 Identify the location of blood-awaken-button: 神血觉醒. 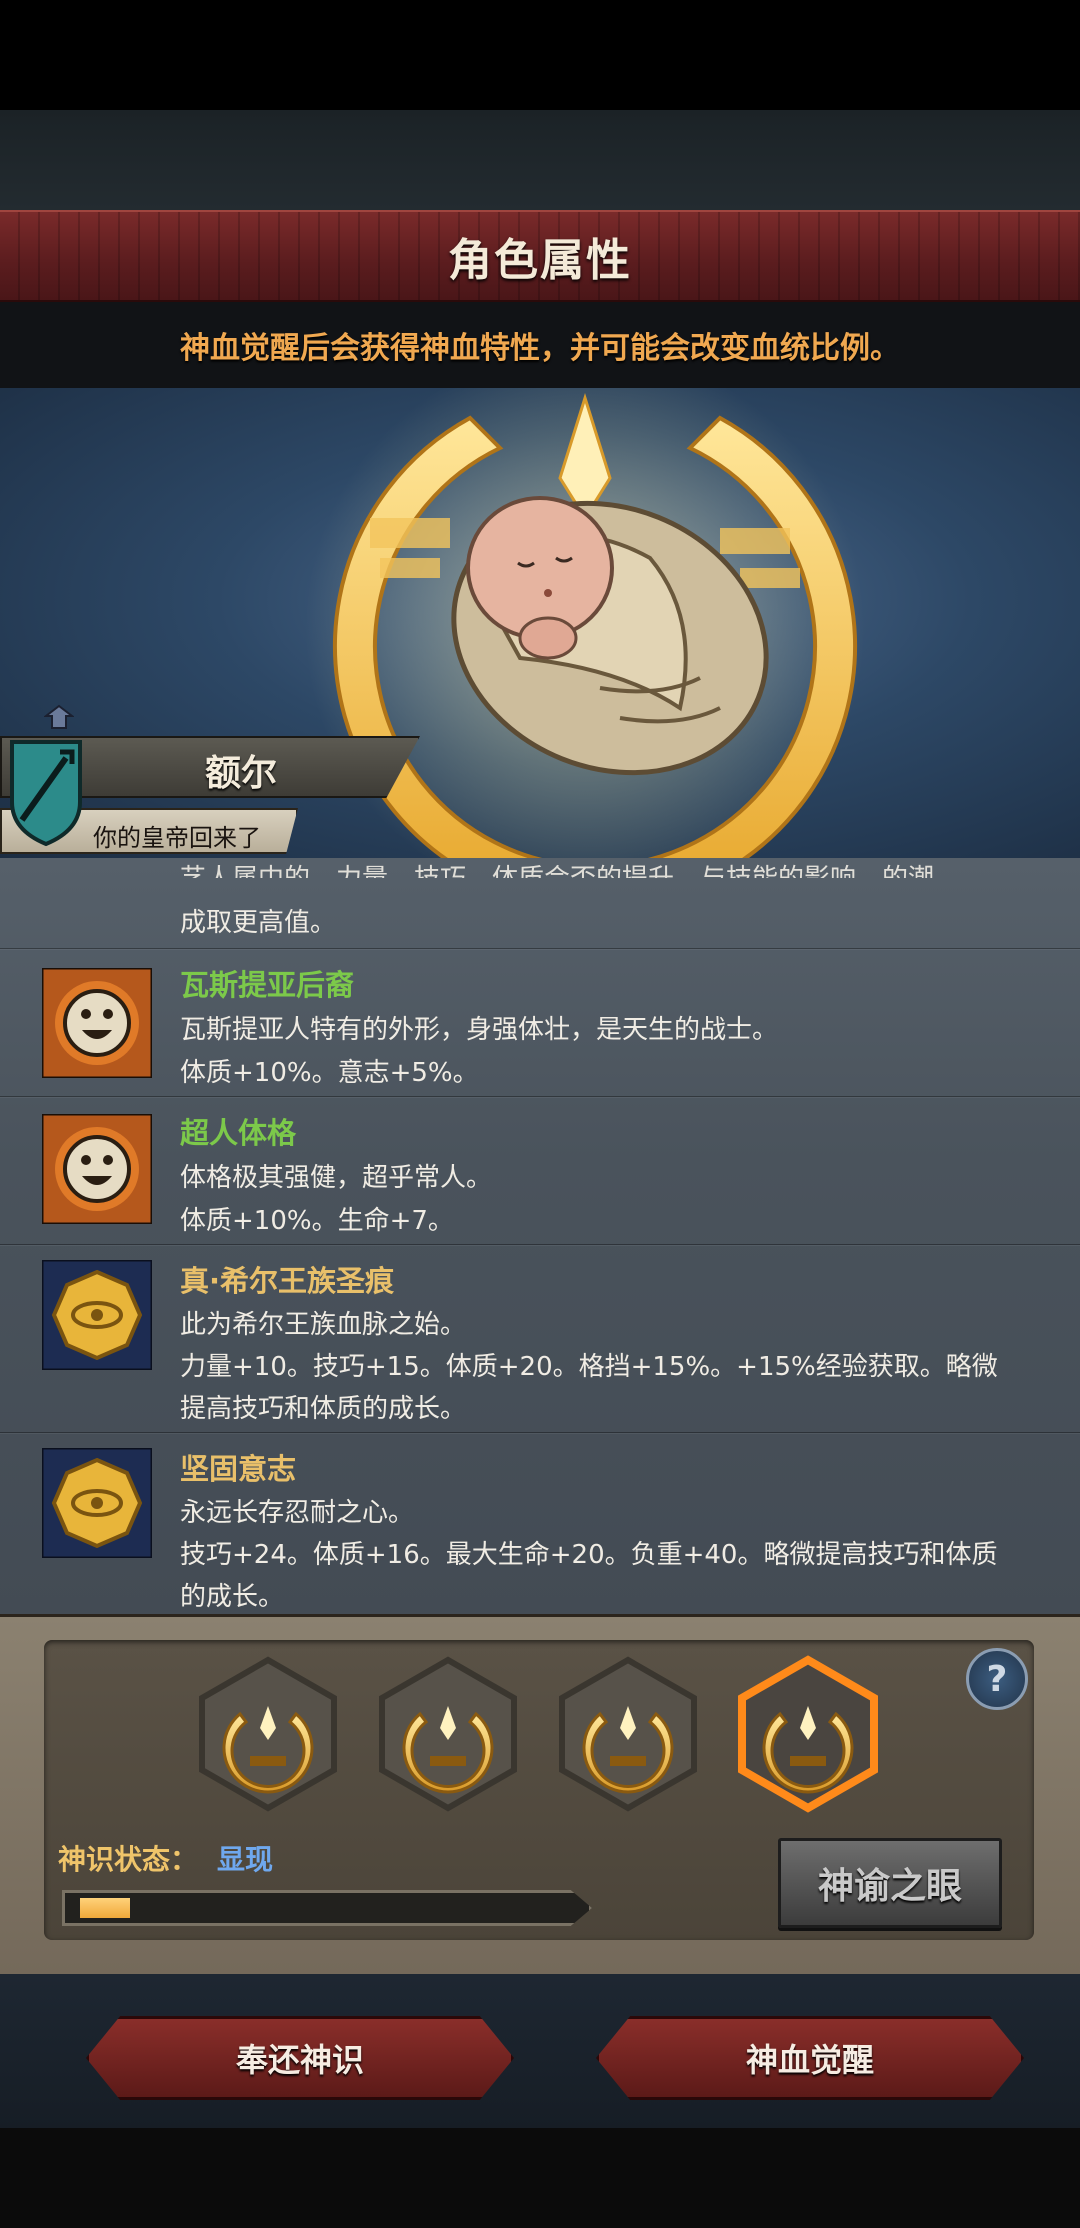
(810, 2058).